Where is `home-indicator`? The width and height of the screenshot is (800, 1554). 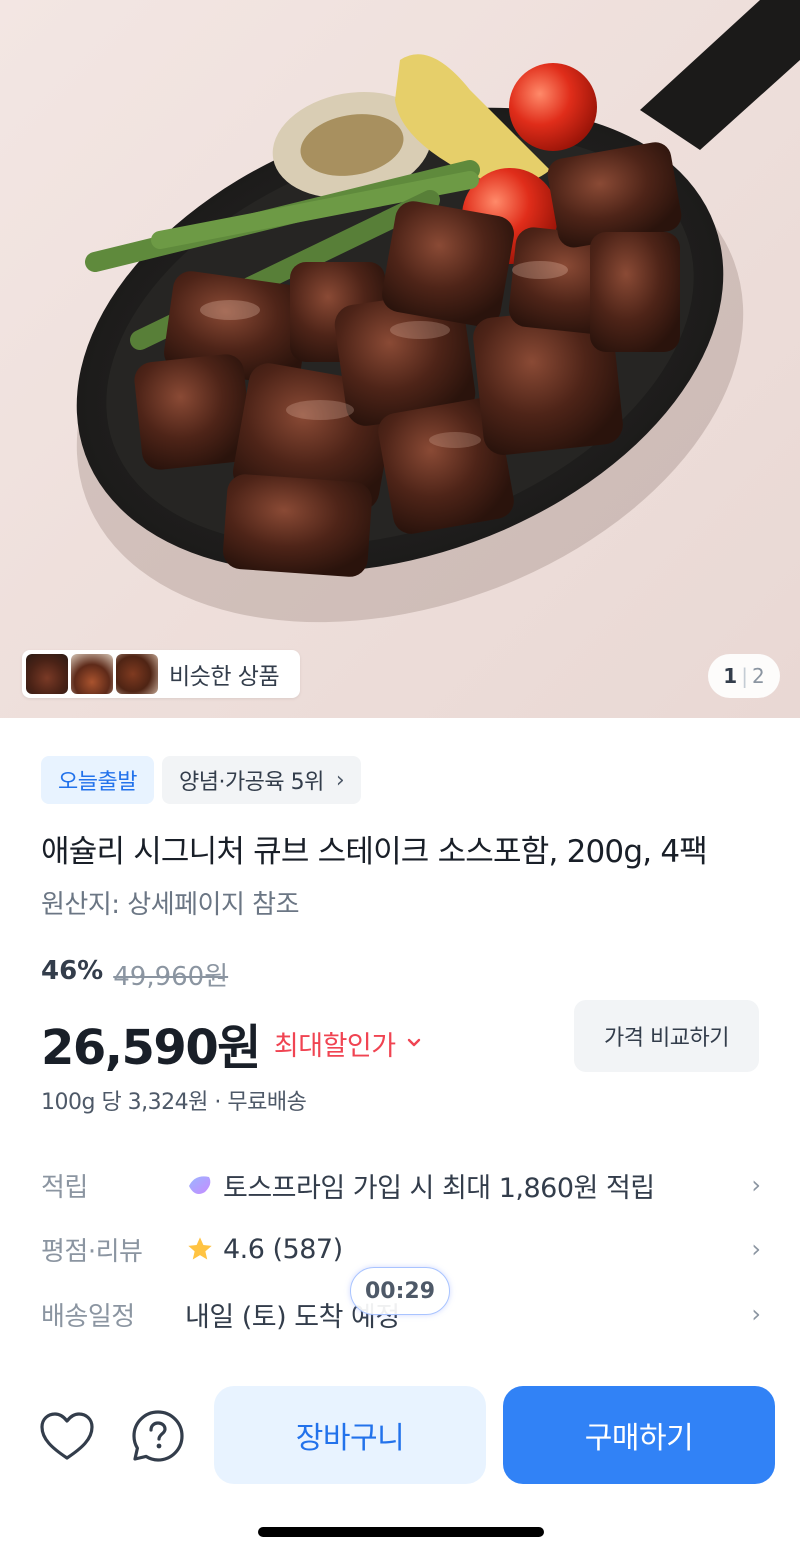
home-indicator is located at coordinates (401, 1532).